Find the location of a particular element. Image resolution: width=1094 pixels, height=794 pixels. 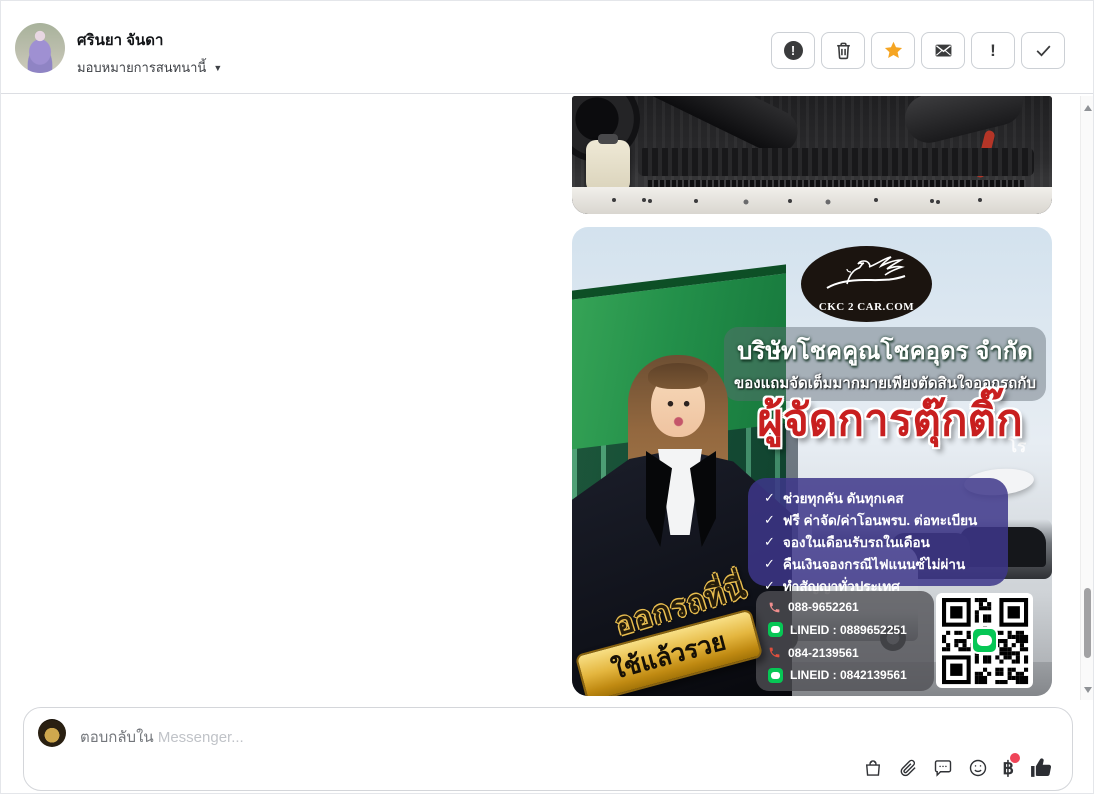

like-icon is located at coordinates (1041, 767).